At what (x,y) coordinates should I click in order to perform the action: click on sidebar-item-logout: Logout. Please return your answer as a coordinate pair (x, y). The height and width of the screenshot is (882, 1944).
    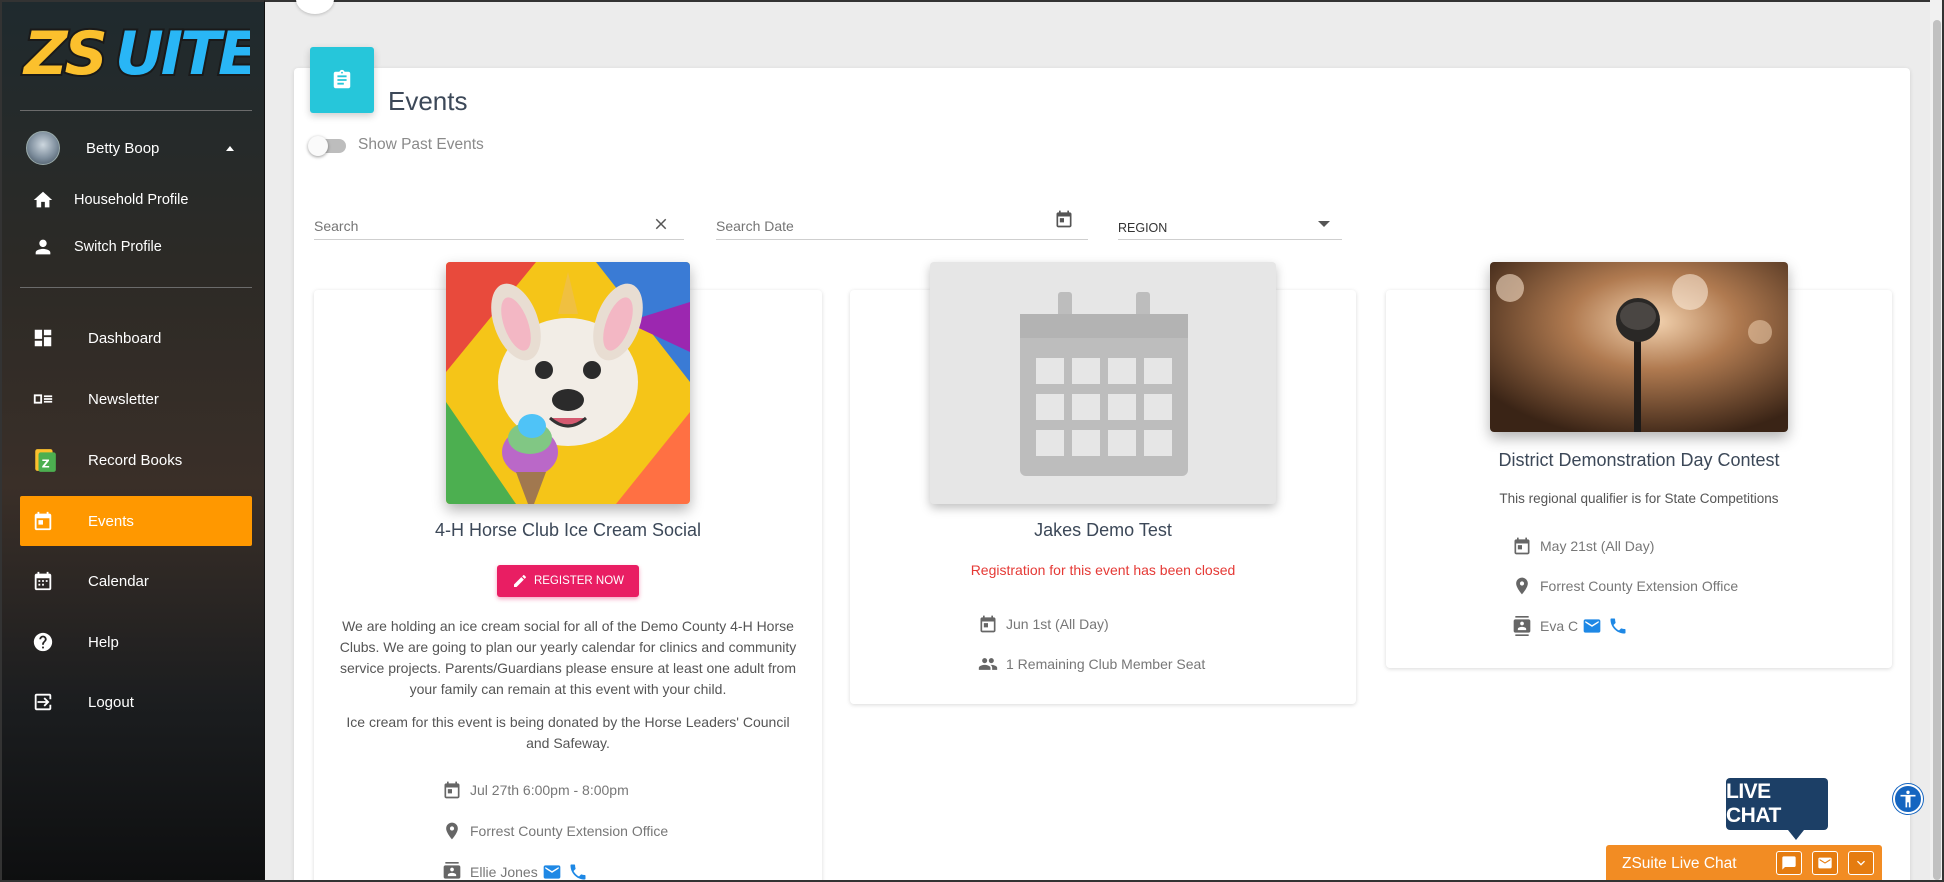
    Looking at the image, I should click on (136, 702).